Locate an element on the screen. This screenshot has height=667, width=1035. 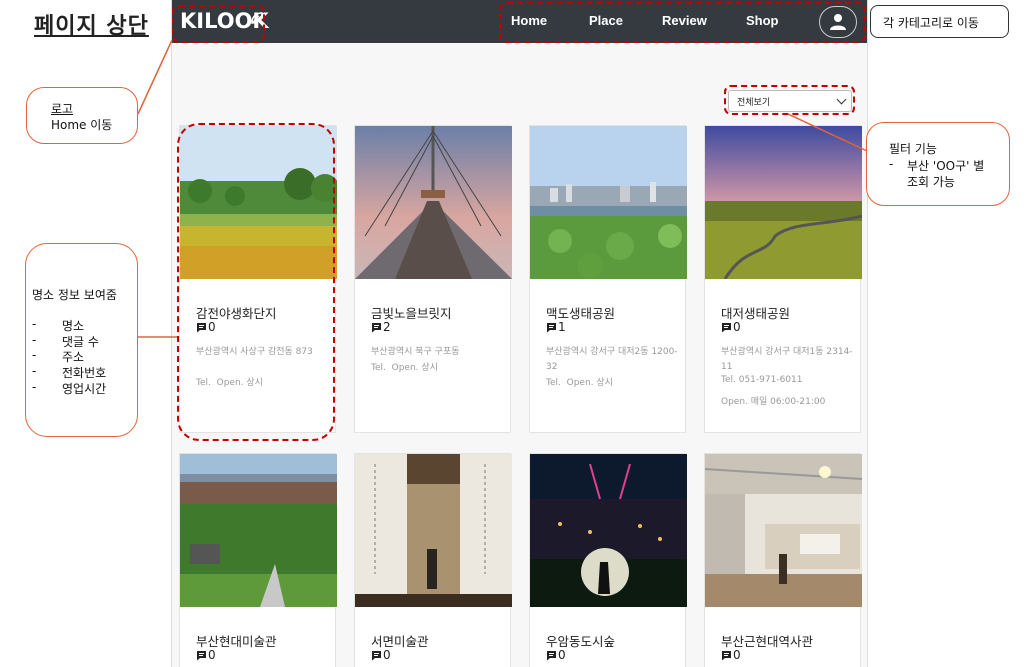
category-callout: 각 카테고리로 이동 is located at coordinates (939, 21).